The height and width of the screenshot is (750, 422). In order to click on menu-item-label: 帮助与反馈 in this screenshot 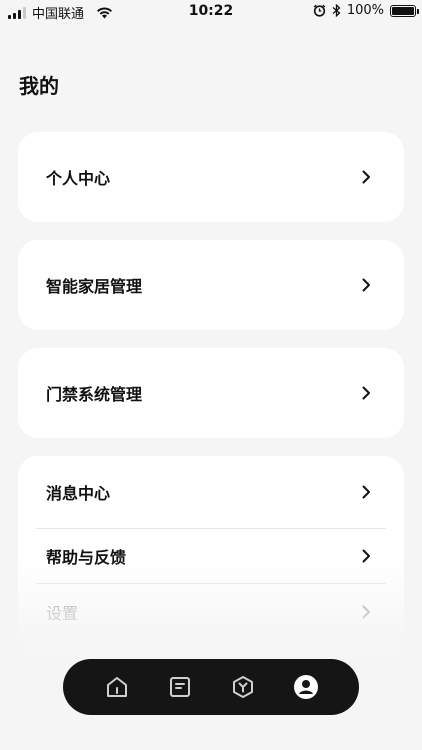, I will do `click(86, 557)`.